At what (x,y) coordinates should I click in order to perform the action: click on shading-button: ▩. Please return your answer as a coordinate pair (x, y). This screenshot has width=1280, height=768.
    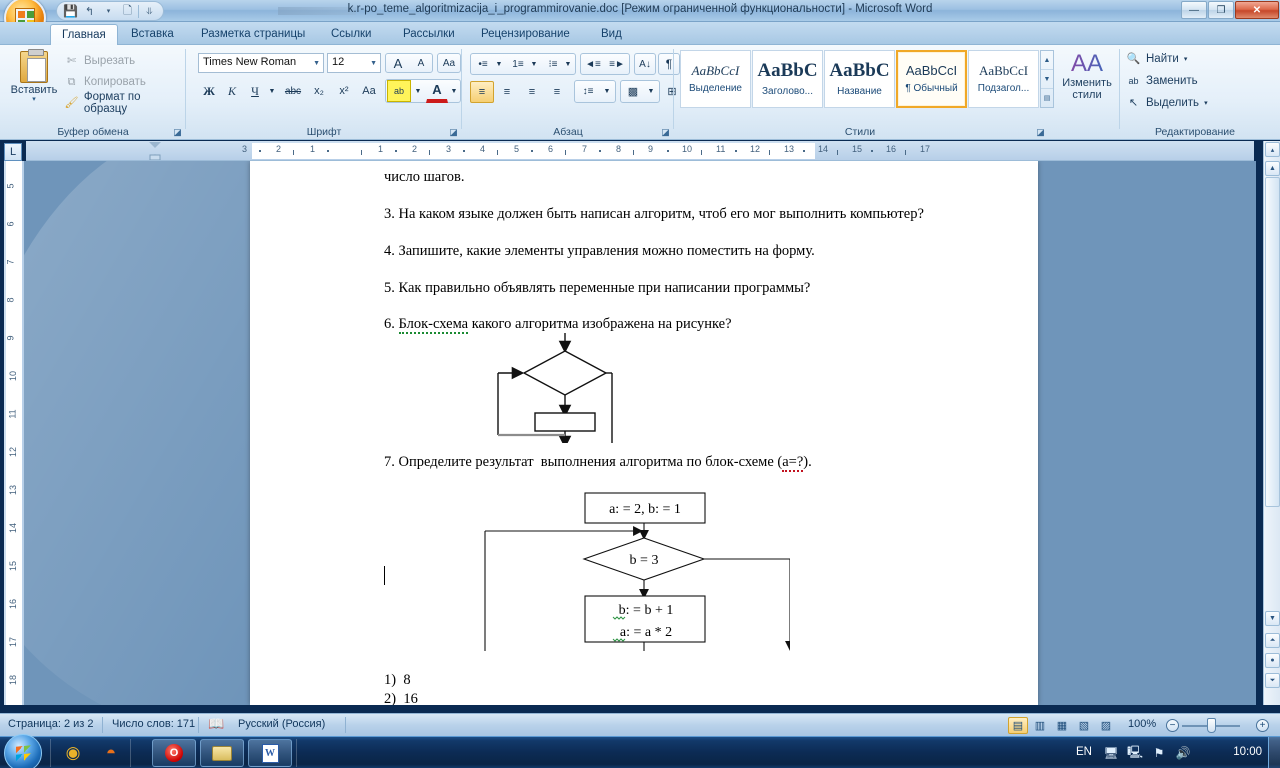
    Looking at the image, I should click on (633, 91).